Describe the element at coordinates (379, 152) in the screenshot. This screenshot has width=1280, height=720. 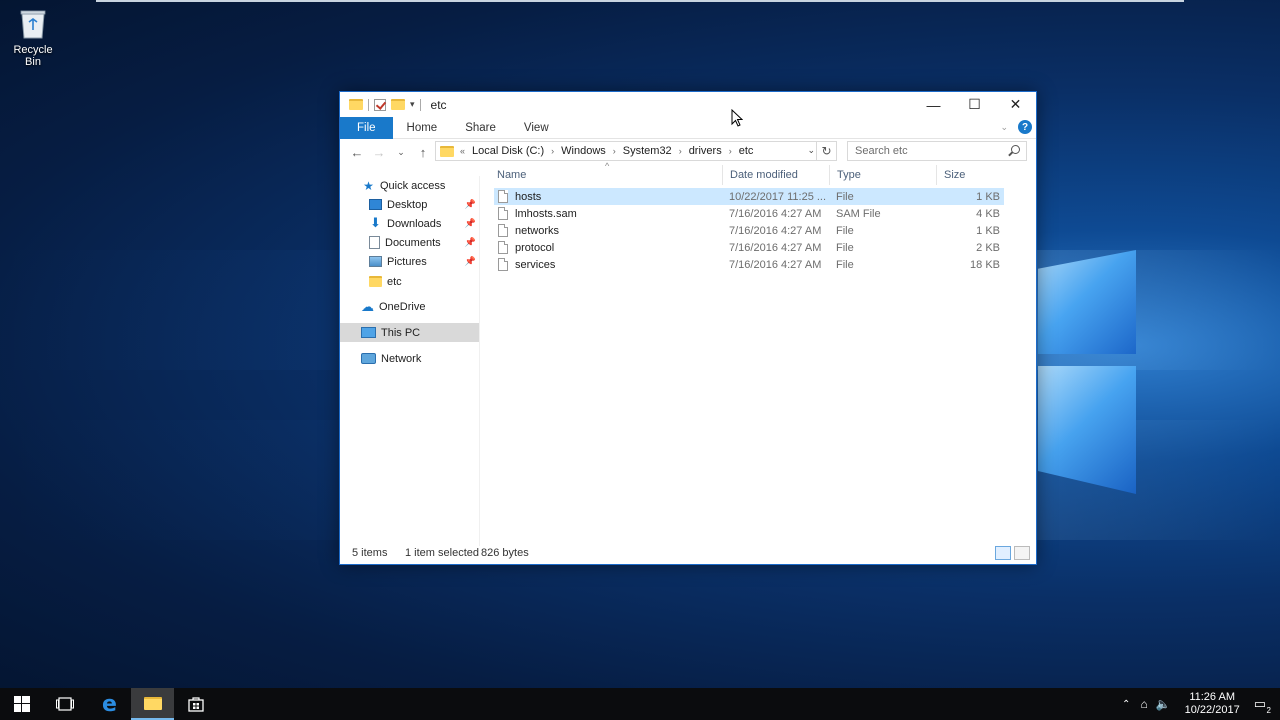
I see `forward-arrow-icon: →` at that location.